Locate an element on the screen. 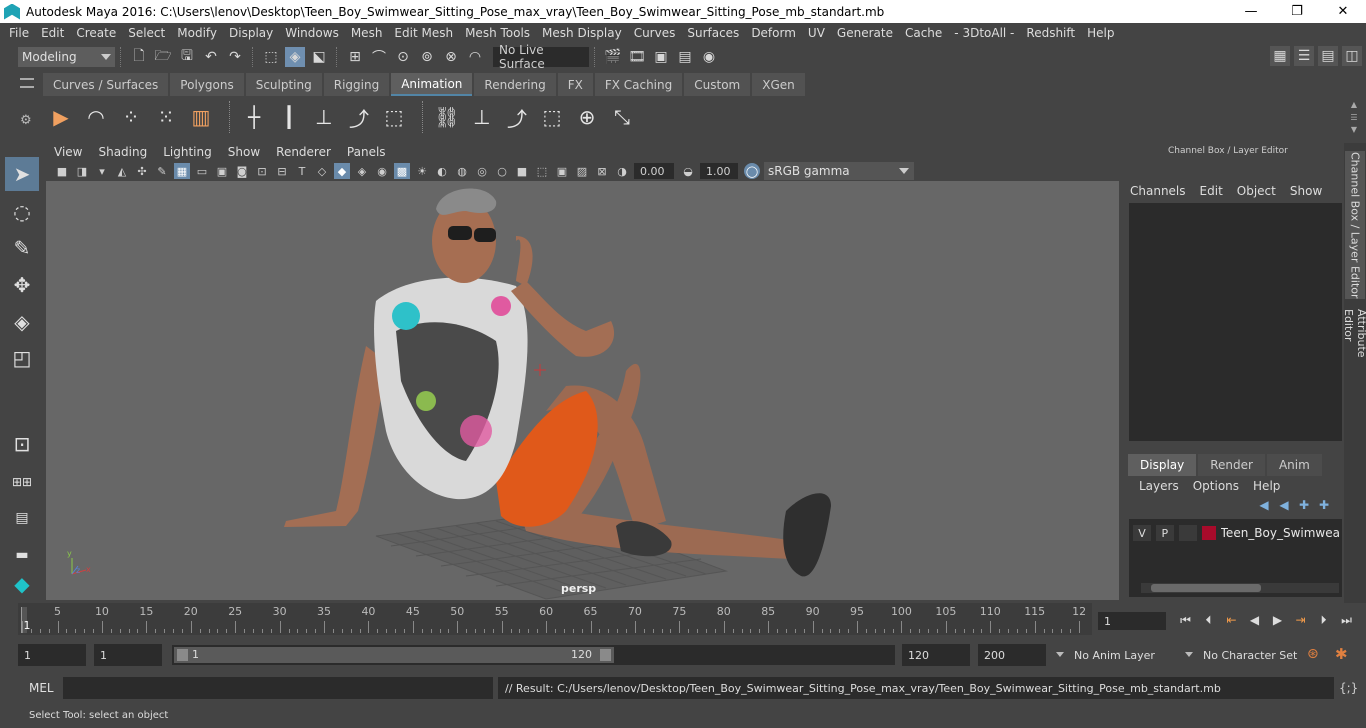  viewport-menu-lighting: Lighting is located at coordinates (187, 152).